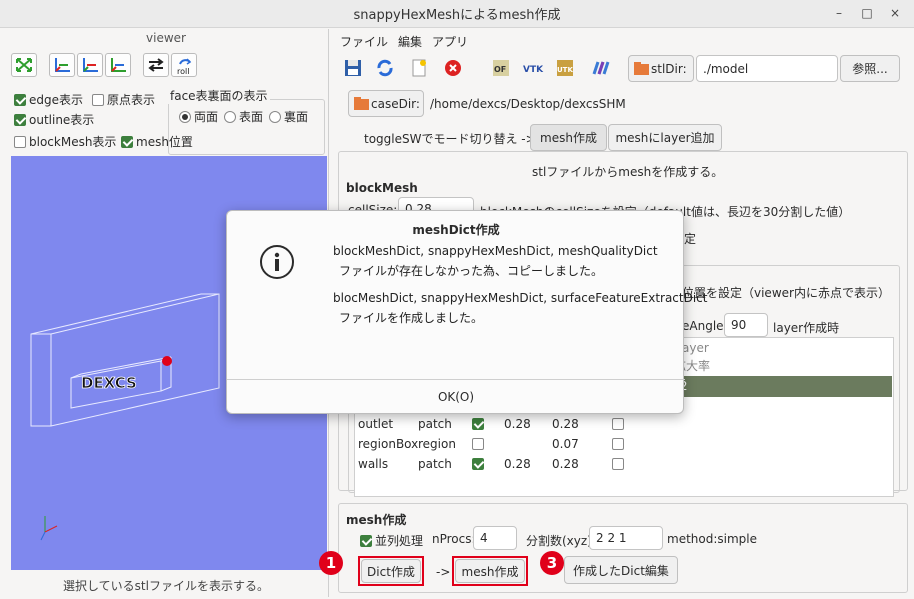 The height and width of the screenshot is (599, 914). What do you see at coordinates (20, 120) in the screenshot?
I see `outline-checkbox` at bounding box center [20, 120].